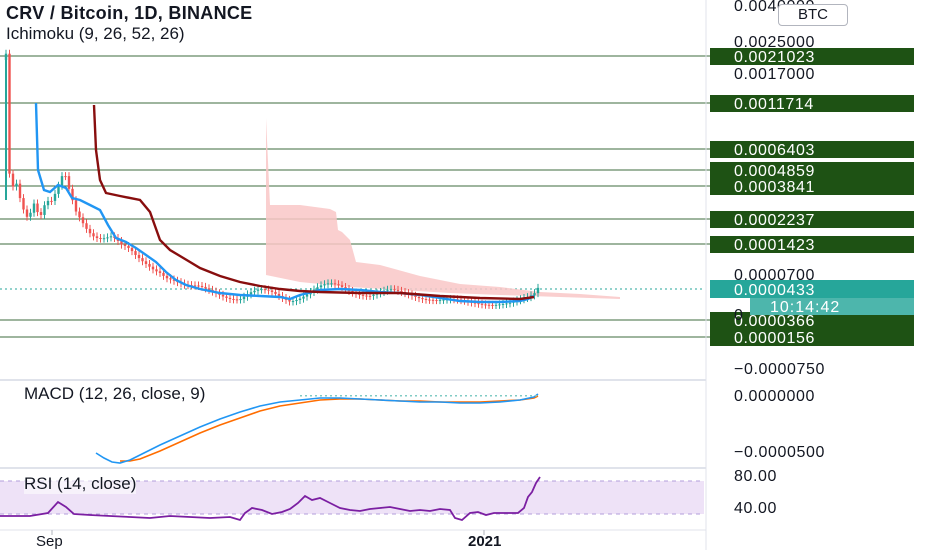 This screenshot has width=932, height=550. What do you see at coordinates (739, 315) in the screenshot?
I see `price-scale-label: 0` at bounding box center [739, 315].